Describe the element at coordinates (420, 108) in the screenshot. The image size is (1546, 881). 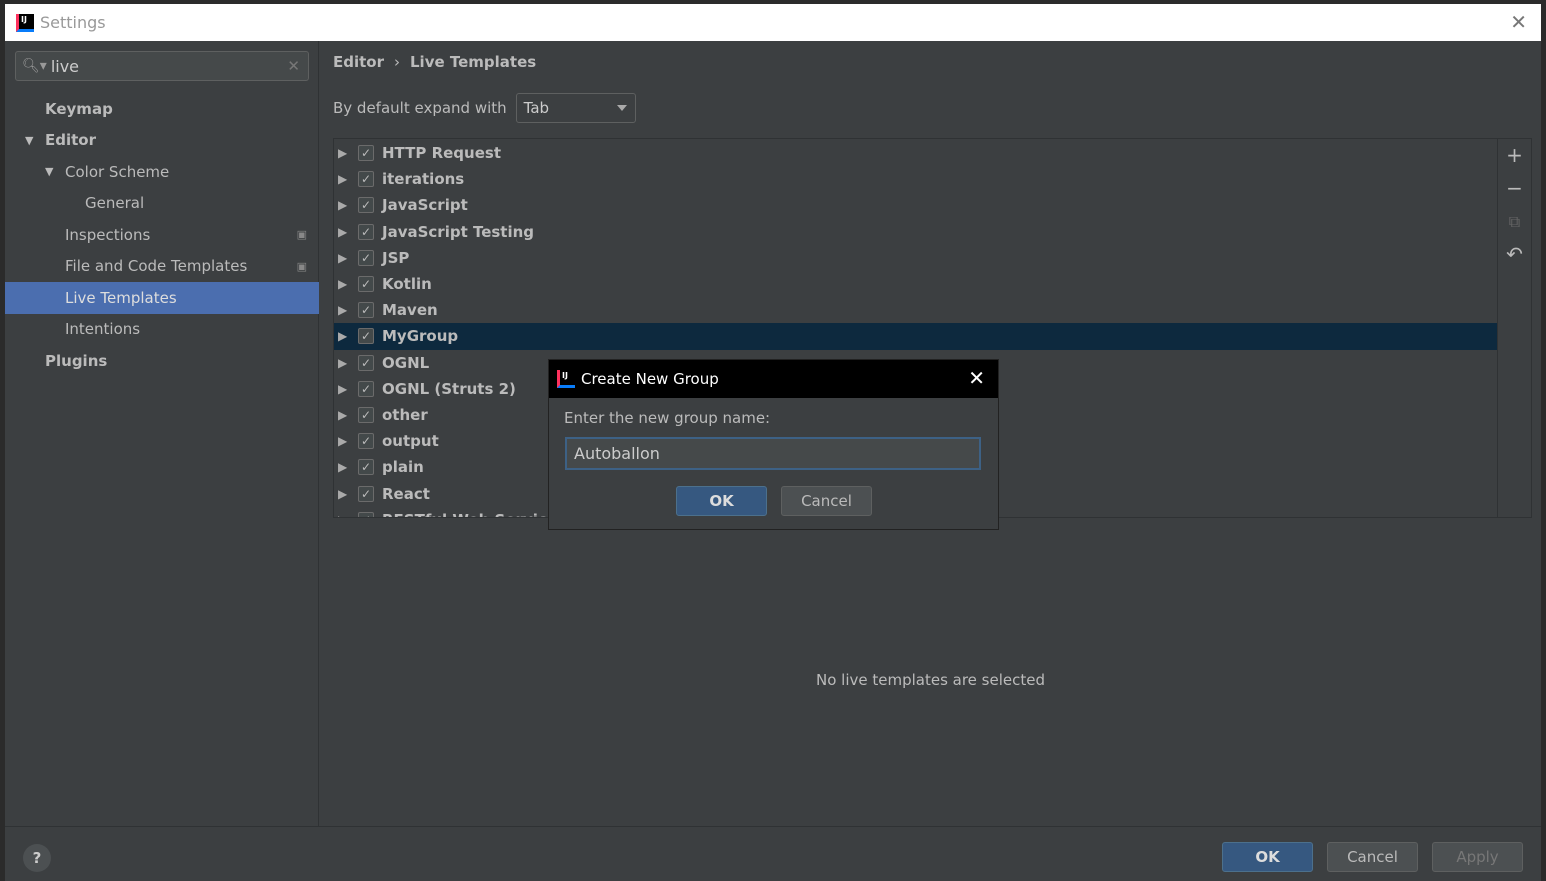
I see `expand-with-label: By default expand with` at that location.